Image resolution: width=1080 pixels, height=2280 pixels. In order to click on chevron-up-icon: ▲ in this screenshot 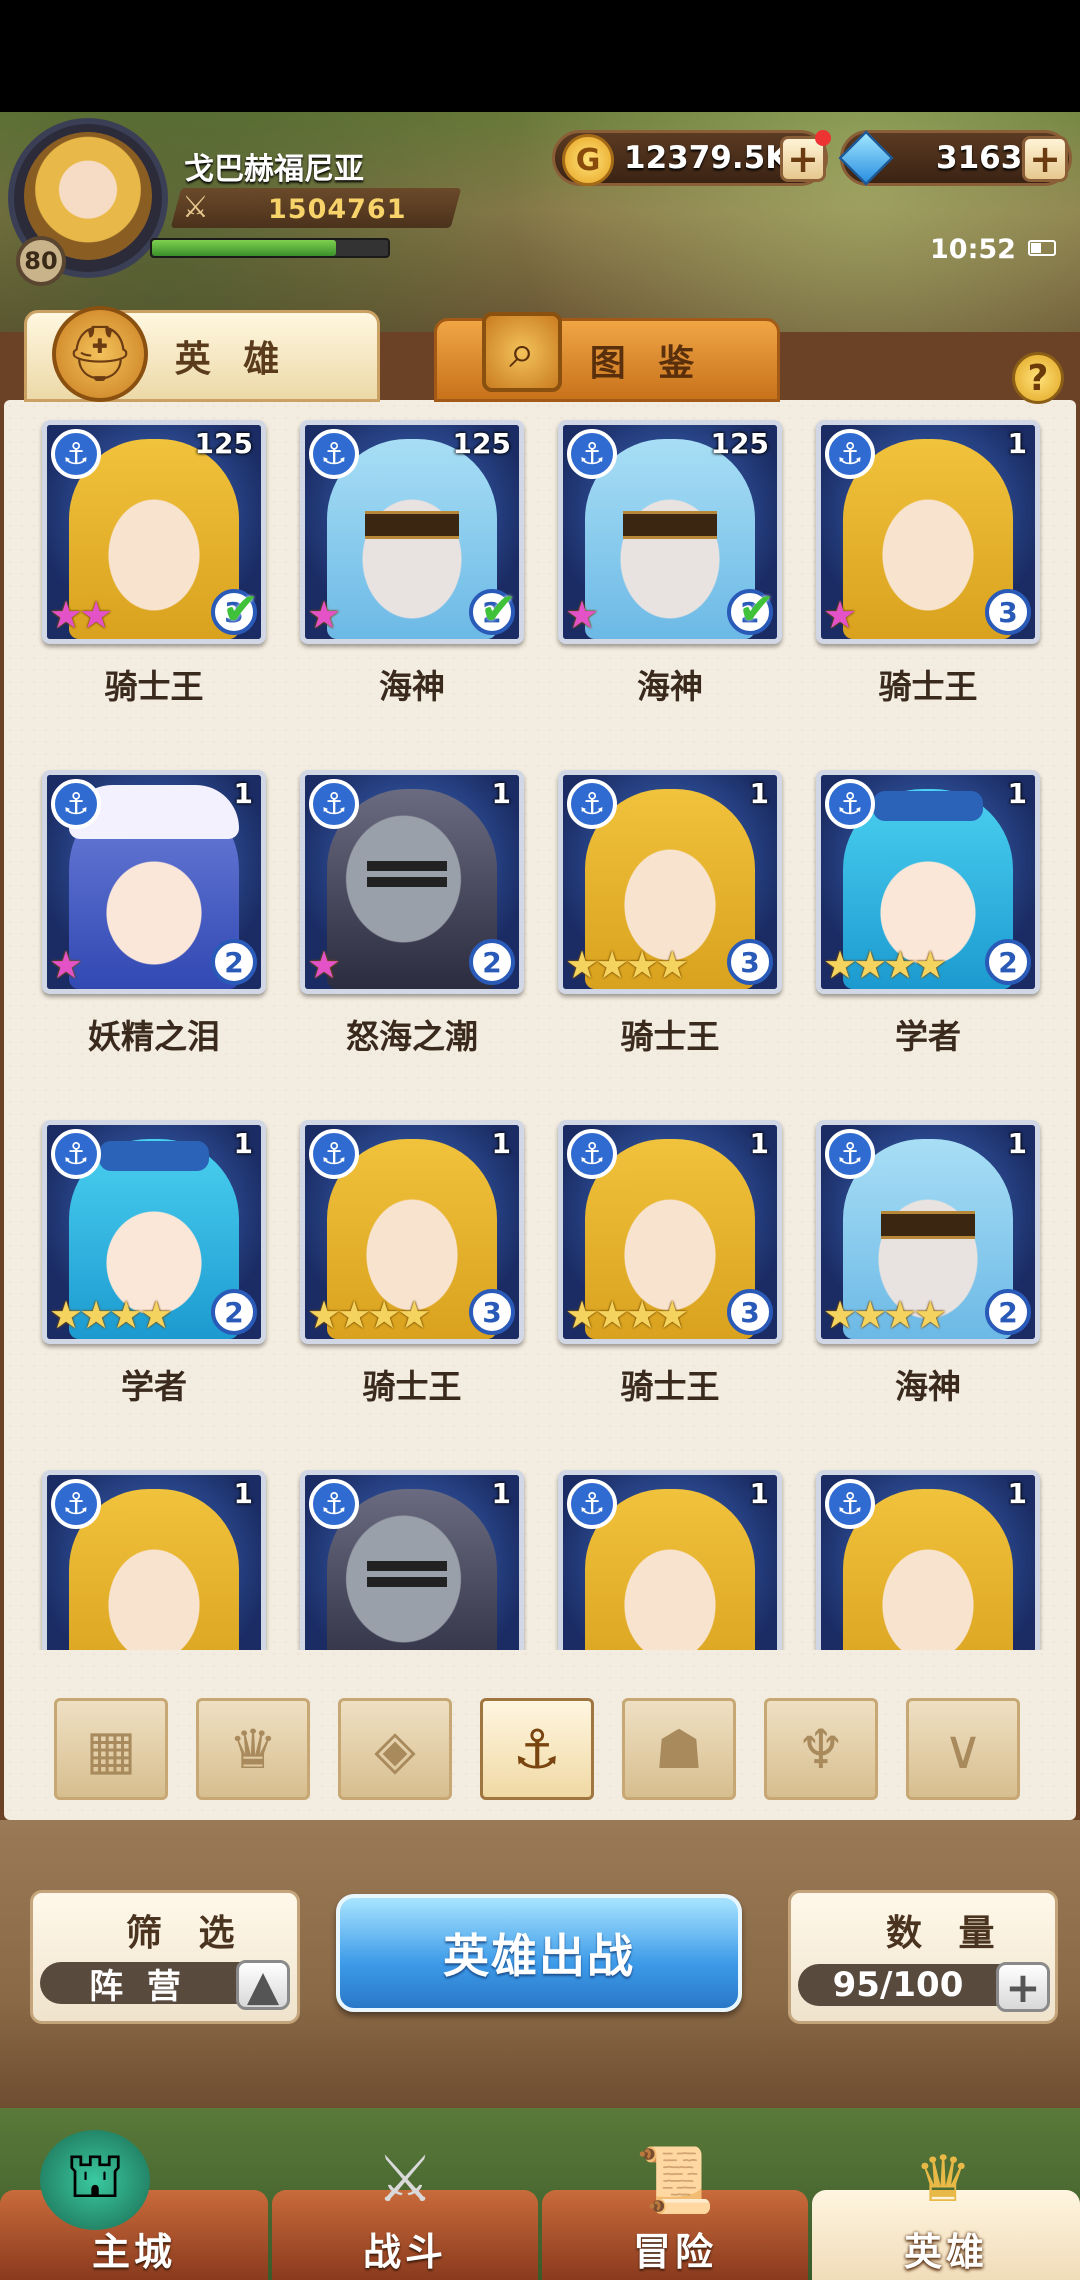, I will do `click(263, 1985)`.